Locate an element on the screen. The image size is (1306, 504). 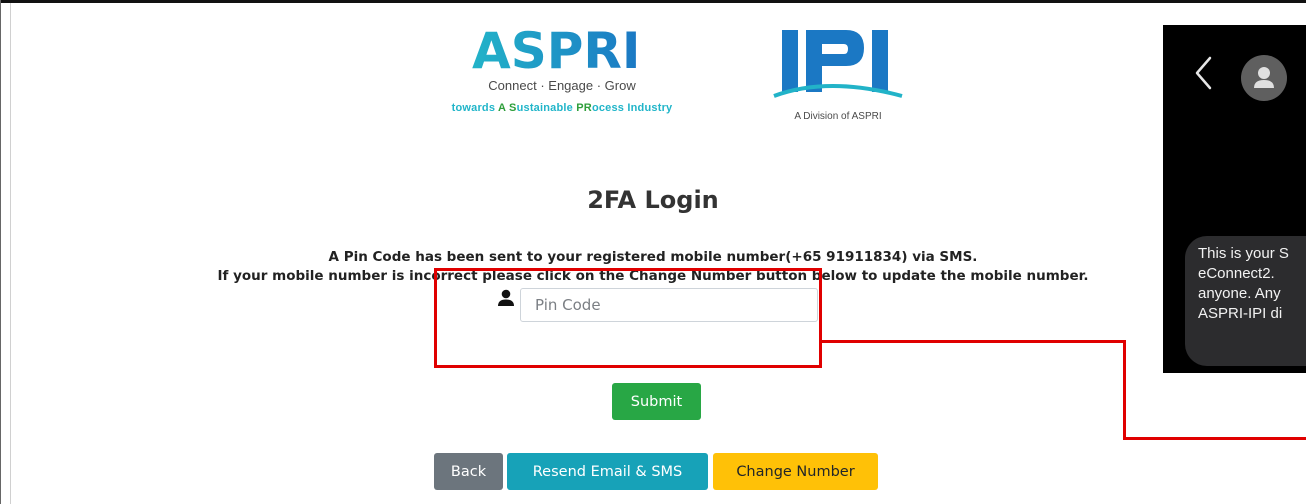
aspri-subtitle-part: ustainable is located at coordinates (546, 108).